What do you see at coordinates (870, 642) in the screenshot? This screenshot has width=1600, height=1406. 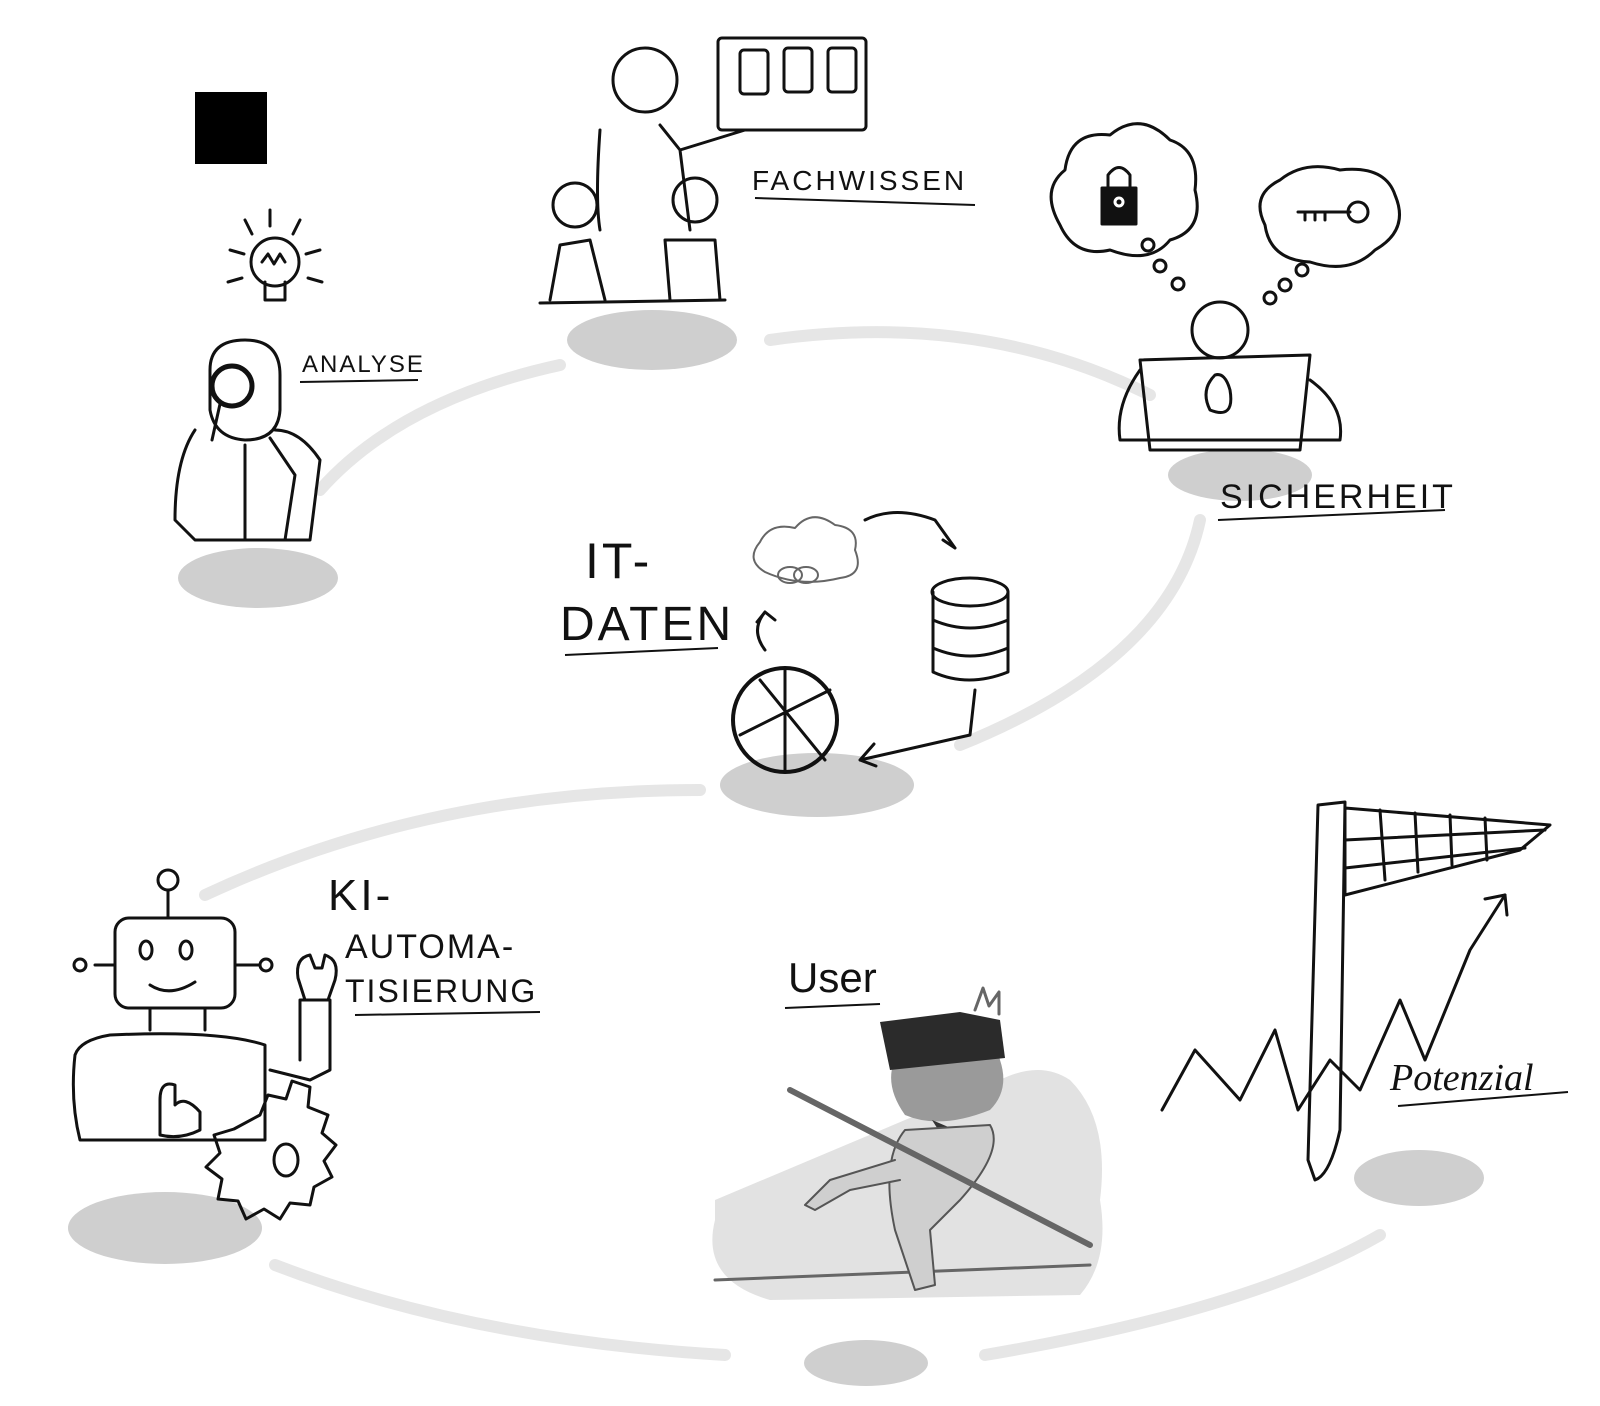 I see `it-daten-icon` at bounding box center [870, 642].